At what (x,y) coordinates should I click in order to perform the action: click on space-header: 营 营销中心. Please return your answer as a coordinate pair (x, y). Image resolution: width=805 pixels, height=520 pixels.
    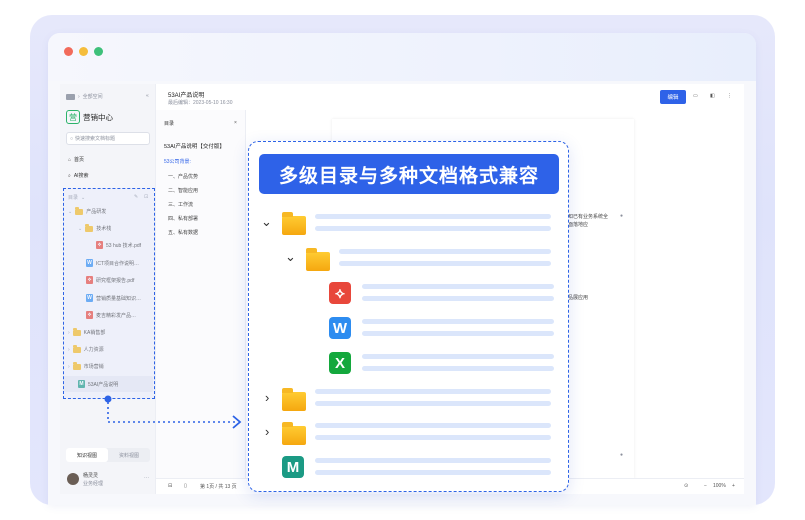
    Looking at the image, I should click on (89, 117).